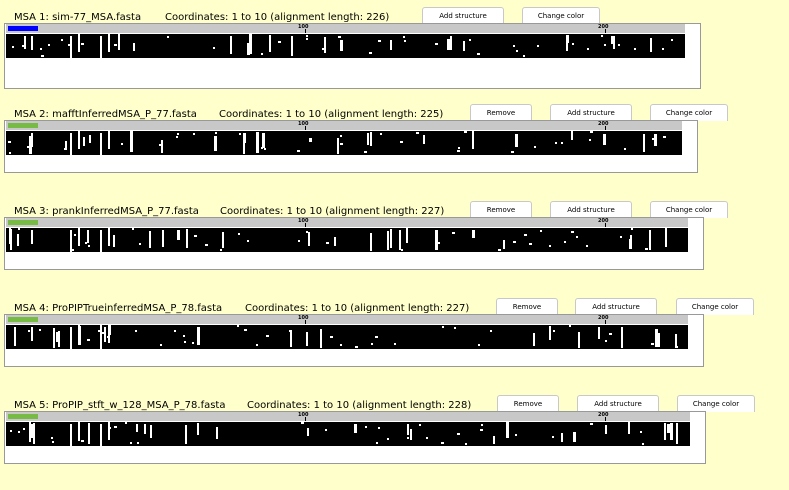  What do you see at coordinates (347, 222) in the screenshot?
I see `alignment-ruler: 100 200` at bounding box center [347, 222].